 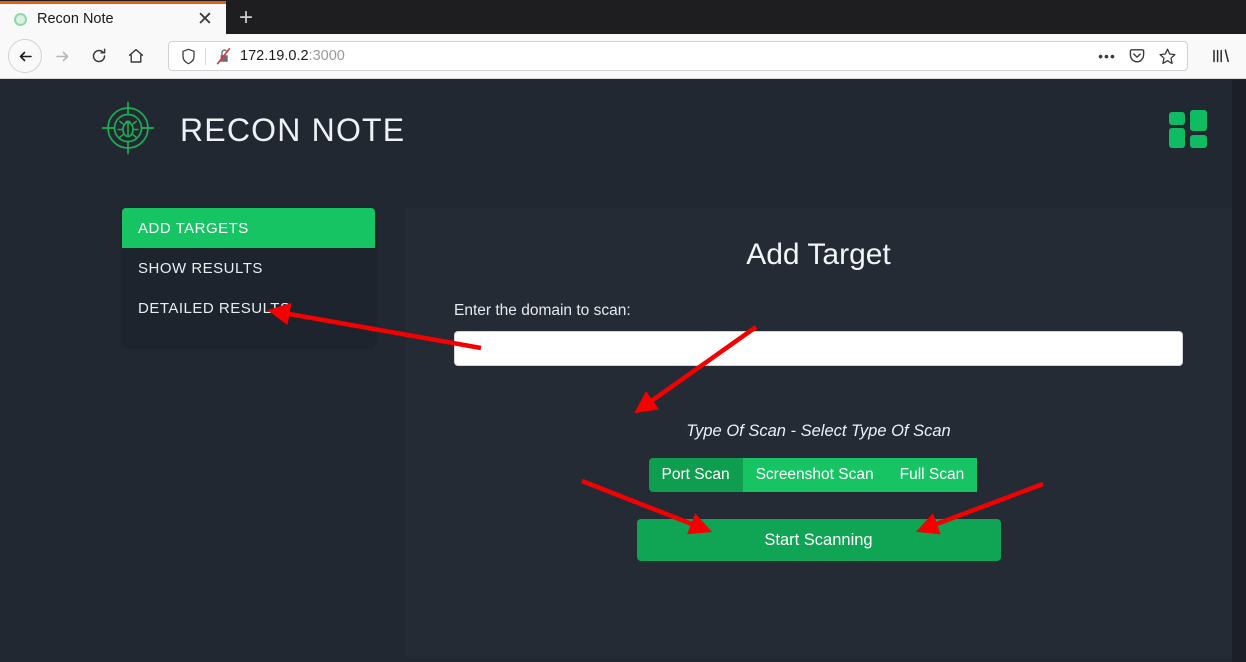 What do you see at coordinates (223, 56) in the screenshot?
I see `broken-lock-icon` at bounding box center [223, 56].